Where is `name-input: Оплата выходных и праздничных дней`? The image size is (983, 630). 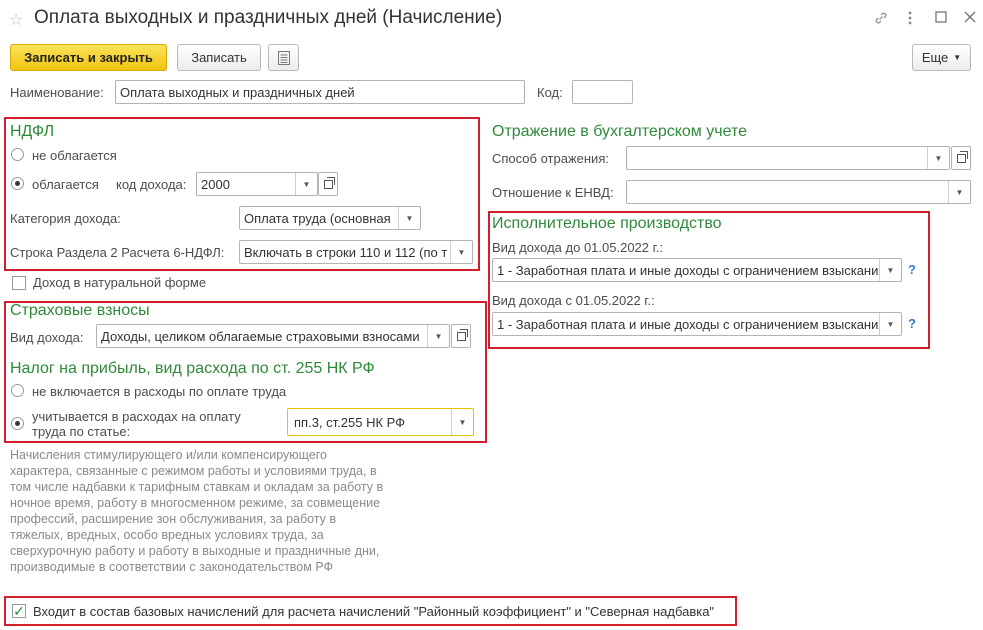 name-input: Оплата выходных и праздничных дней is located at coordinates (320, 92).